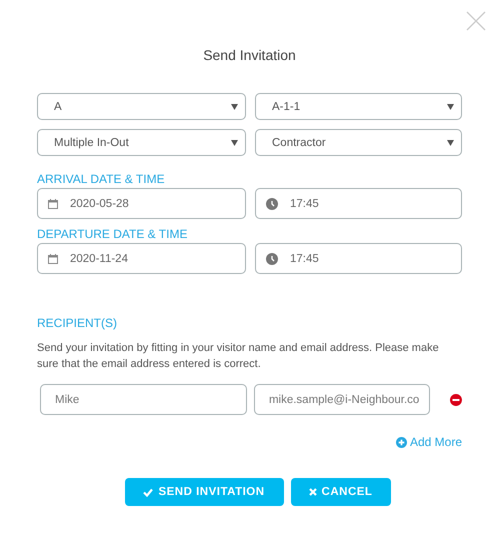 The width and height of the screenshot is (502, 553). What do you see at coordinates (112, 234) in the screenshot?
I see `section-label: DEPARTURE DATE & TIME` at bounding box center [112, 234].